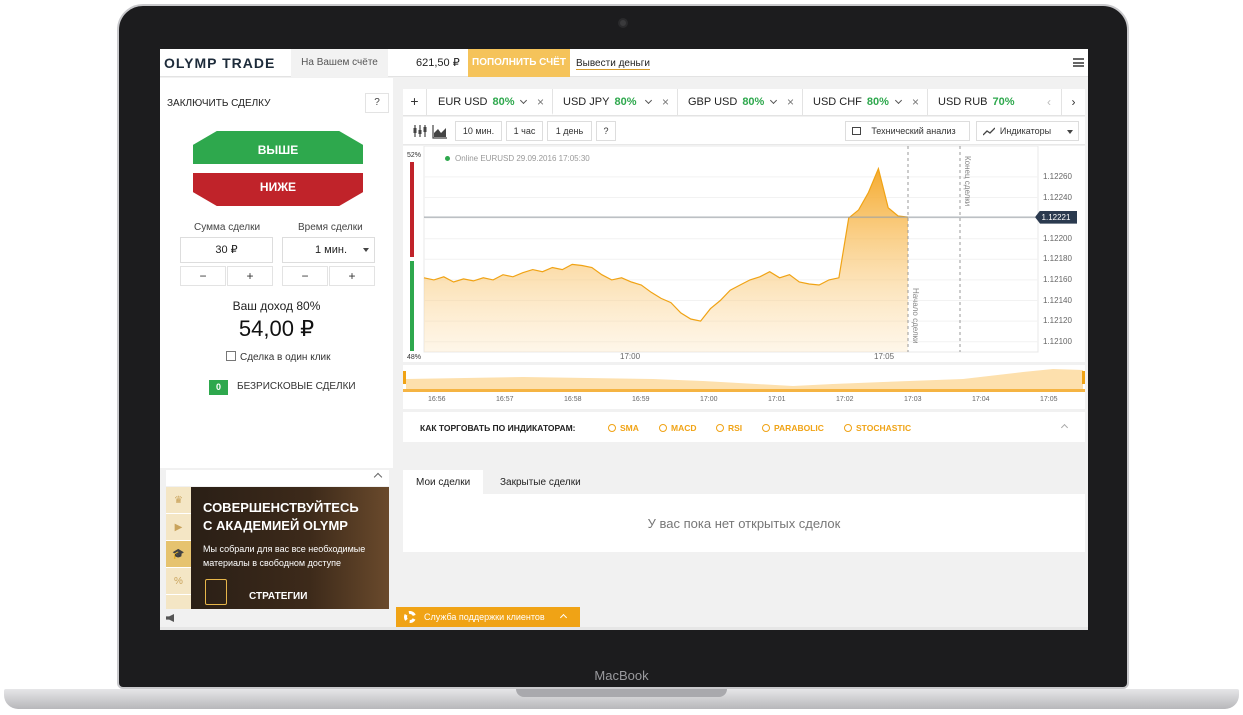 The height and width of the screenshot is (715, 1243). What do you see at coordinates (524, 131) in the screenshot?
I see `interval-1h-button: 1 час` at bounding box center [524, 131].